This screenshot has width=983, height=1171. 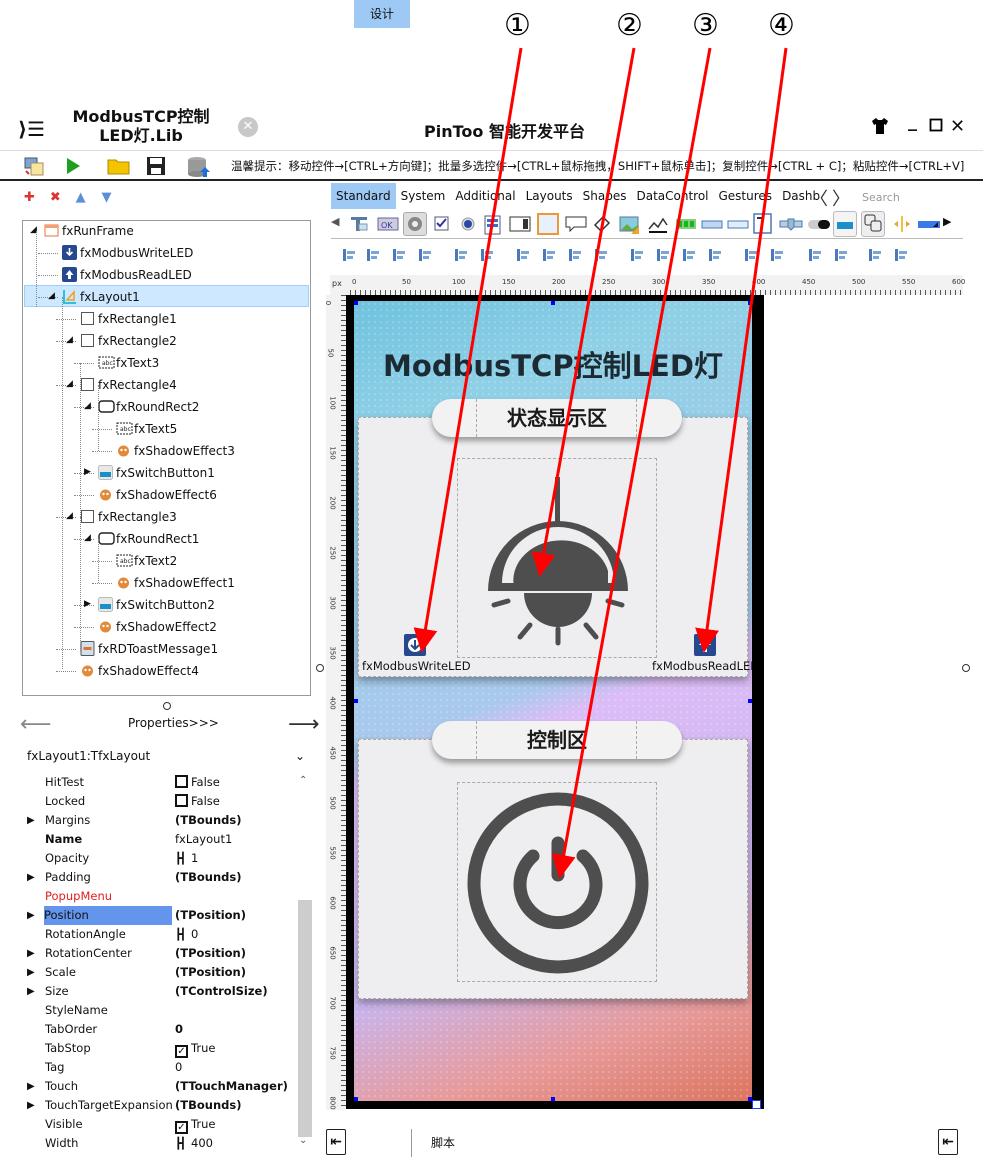 What do you see at coordinates (815, 255) in the screenshot?
I see `fit-width-icon` at bounding box center [815, 255].